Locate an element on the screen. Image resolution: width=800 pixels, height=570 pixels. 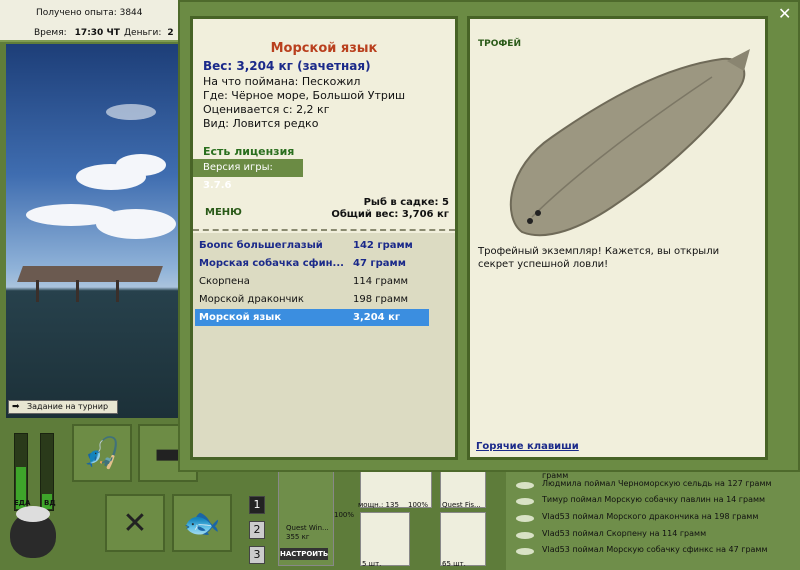
divider is located at coordinates (324, 230).